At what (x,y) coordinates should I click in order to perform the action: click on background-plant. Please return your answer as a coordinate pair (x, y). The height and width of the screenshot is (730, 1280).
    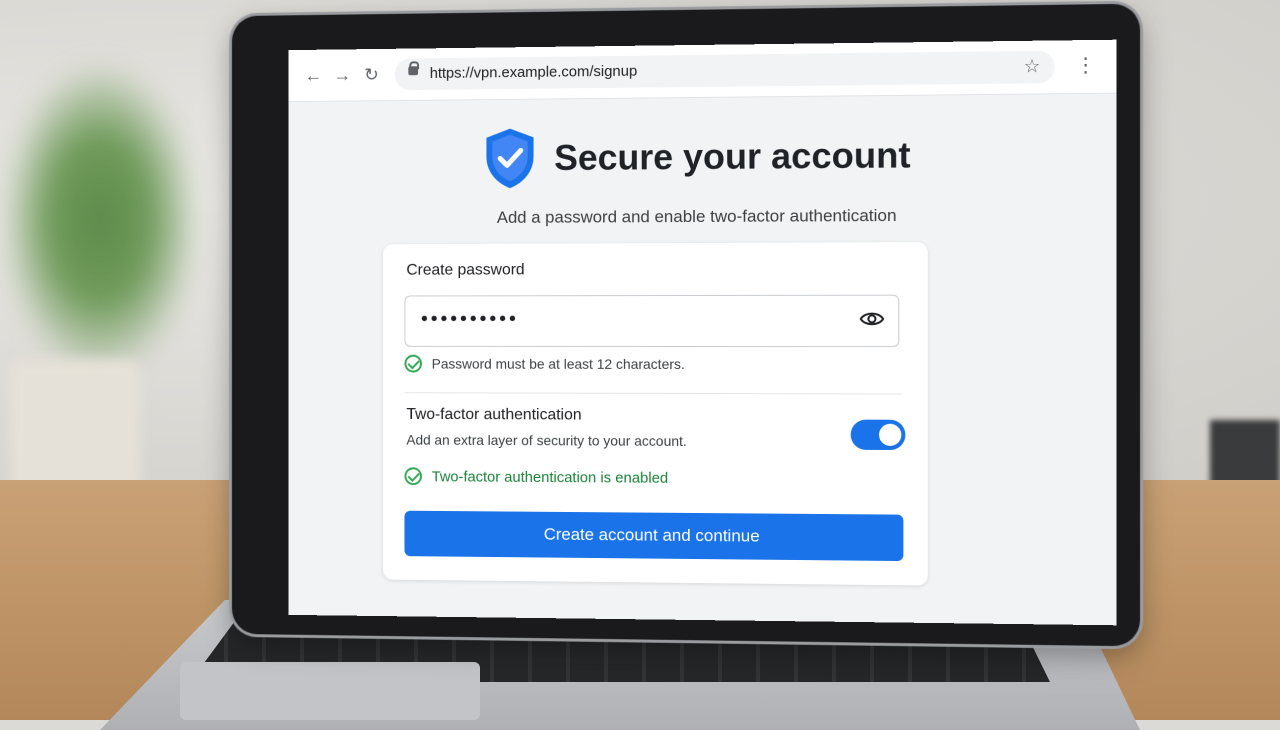
    Looking at the image, I should click on (100, 220).